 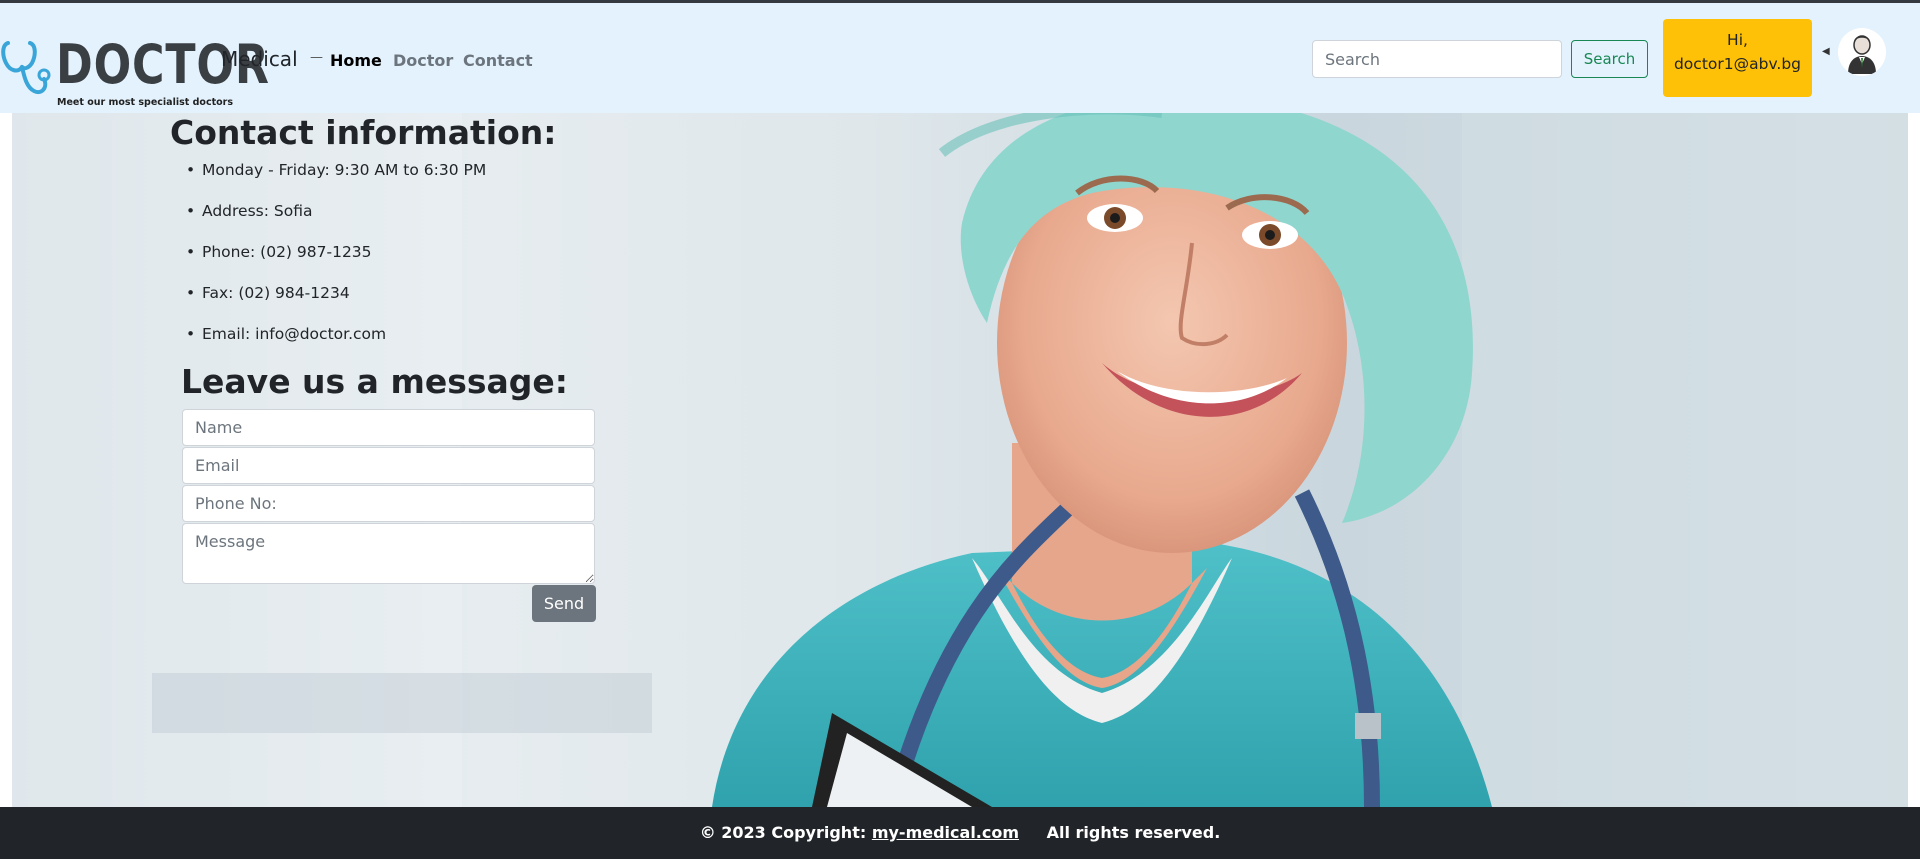 What do you see at coordinates (1437, 59) in the screenshot?
I see `search-input` at bounding box center [1437, 59].